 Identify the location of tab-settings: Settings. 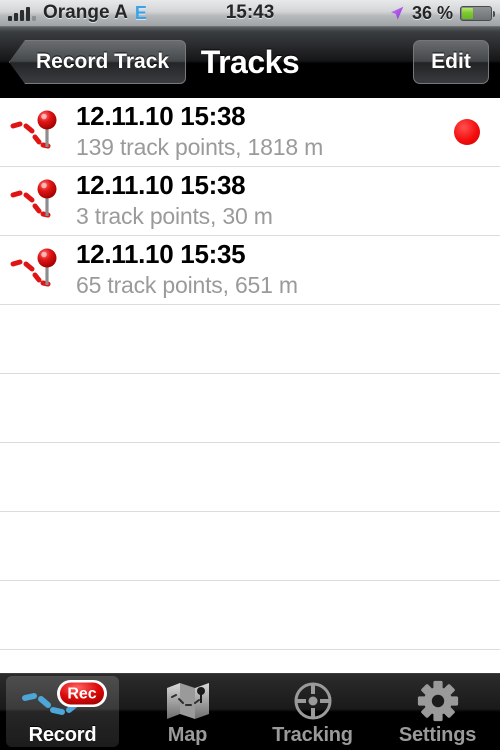
(437, 712).